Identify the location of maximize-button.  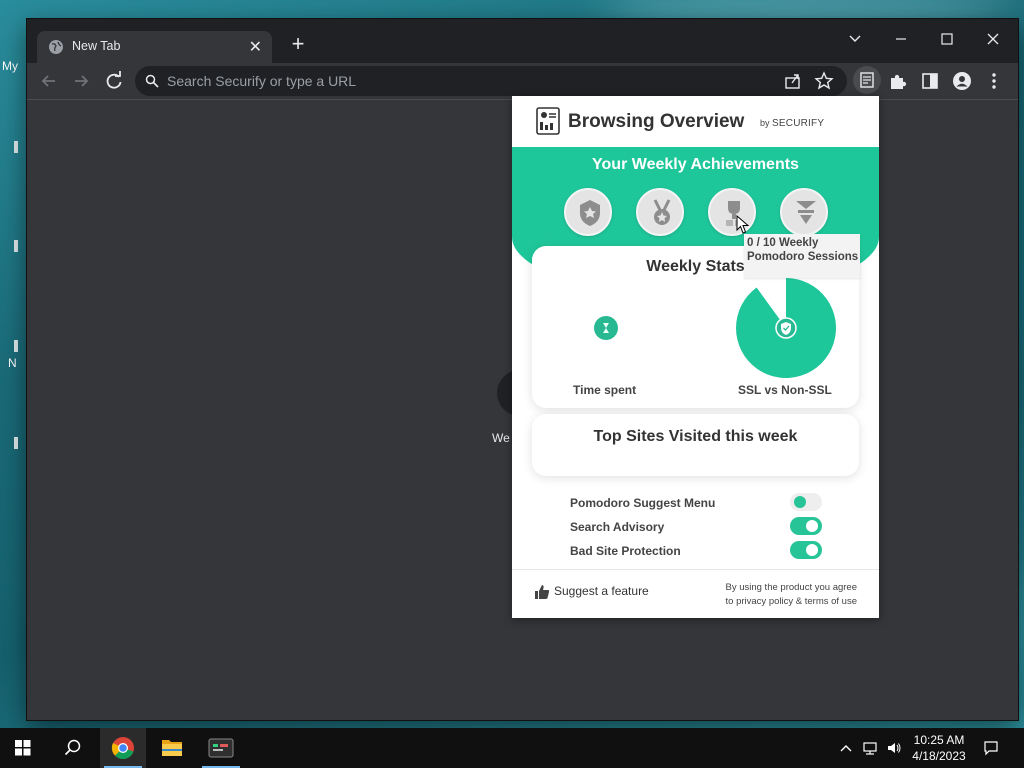
(947, 39).